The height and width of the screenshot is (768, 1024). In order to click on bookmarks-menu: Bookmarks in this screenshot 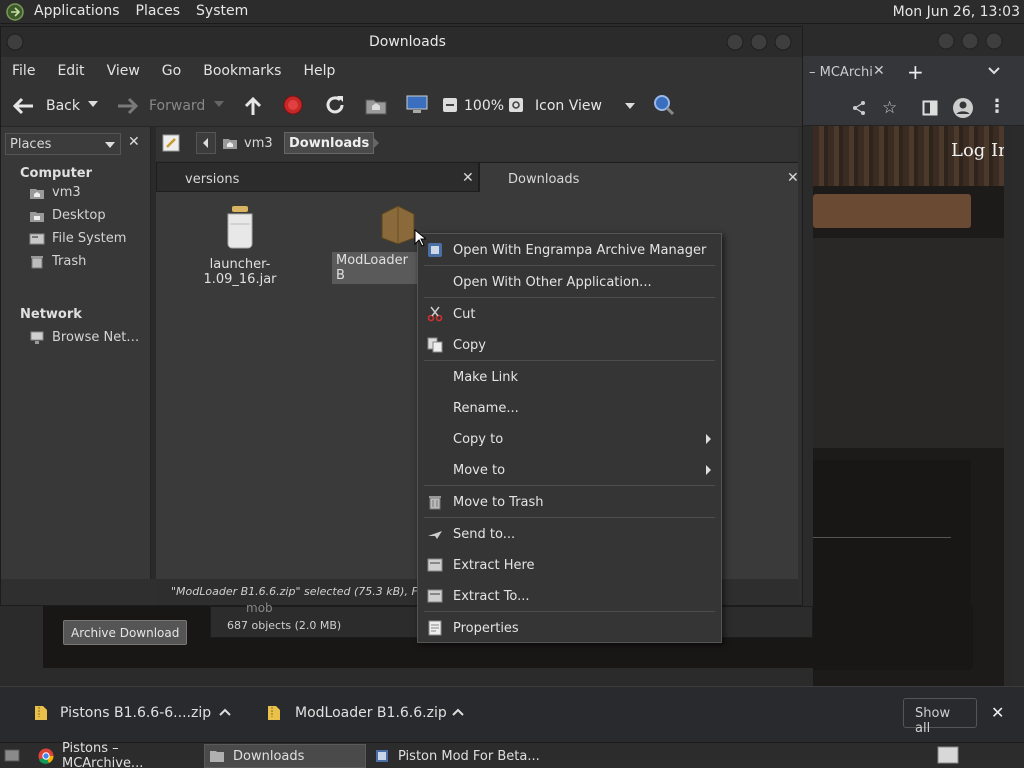, I will do `click(242, 71)`.